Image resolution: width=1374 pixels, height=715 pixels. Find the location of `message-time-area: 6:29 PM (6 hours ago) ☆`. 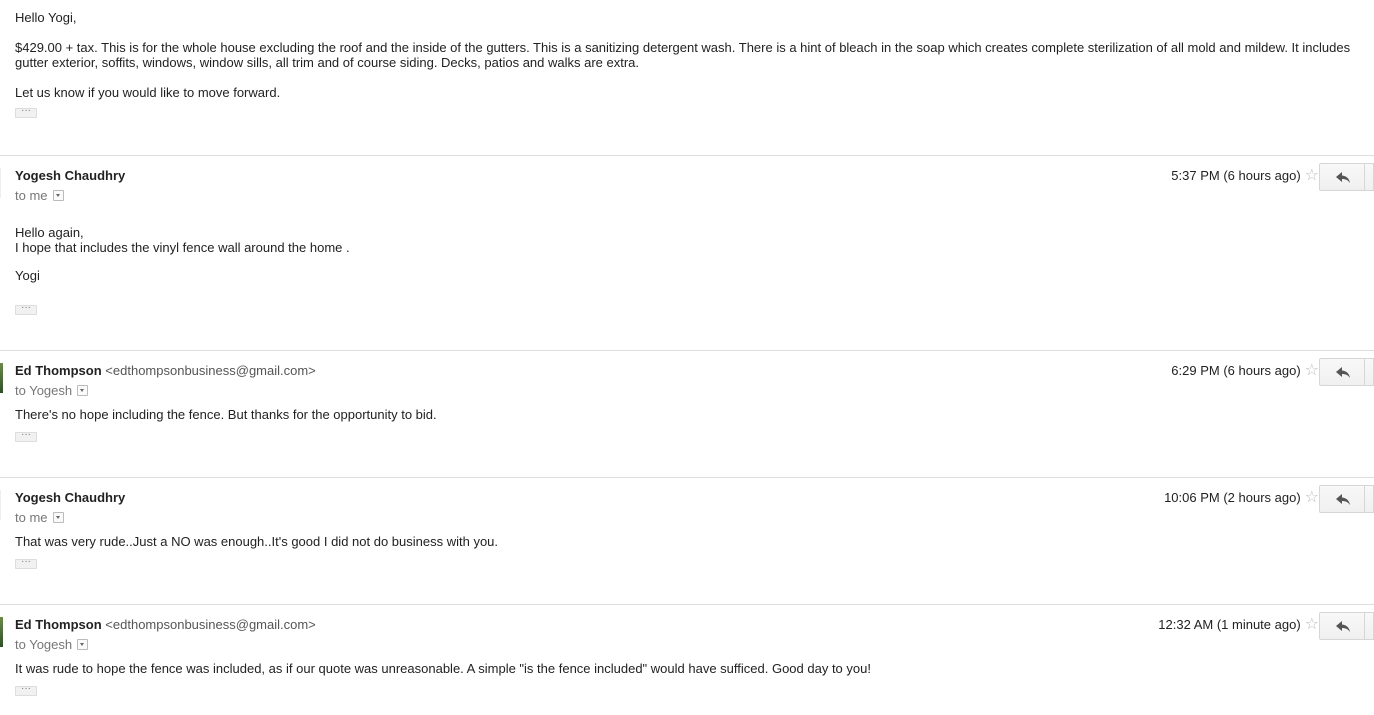

message-time-area: 6:29 PM (6 hours ago) ☆ is located at coordinates (1245, 370).